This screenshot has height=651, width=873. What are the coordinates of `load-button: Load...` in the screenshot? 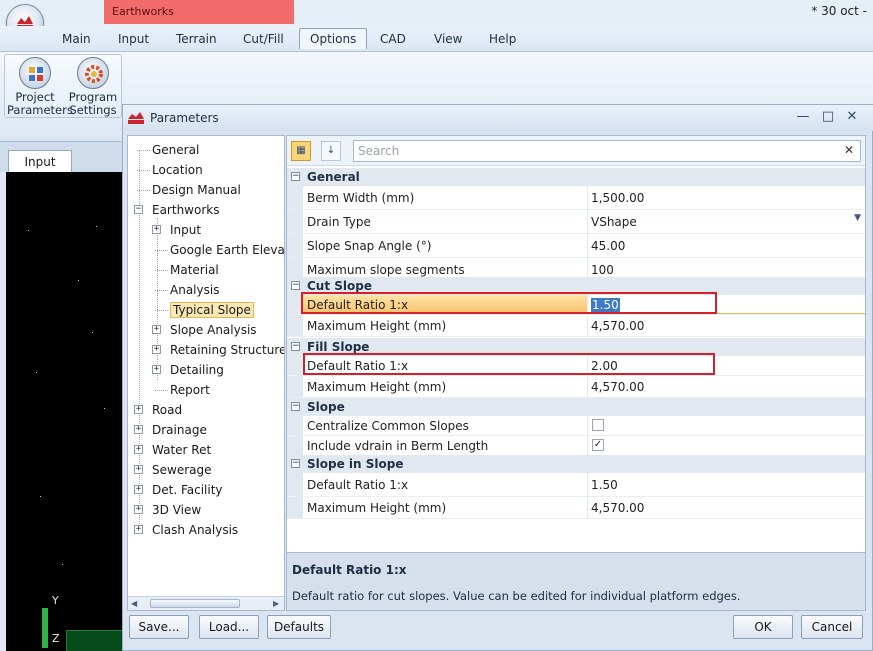 It's located at (229, 627).